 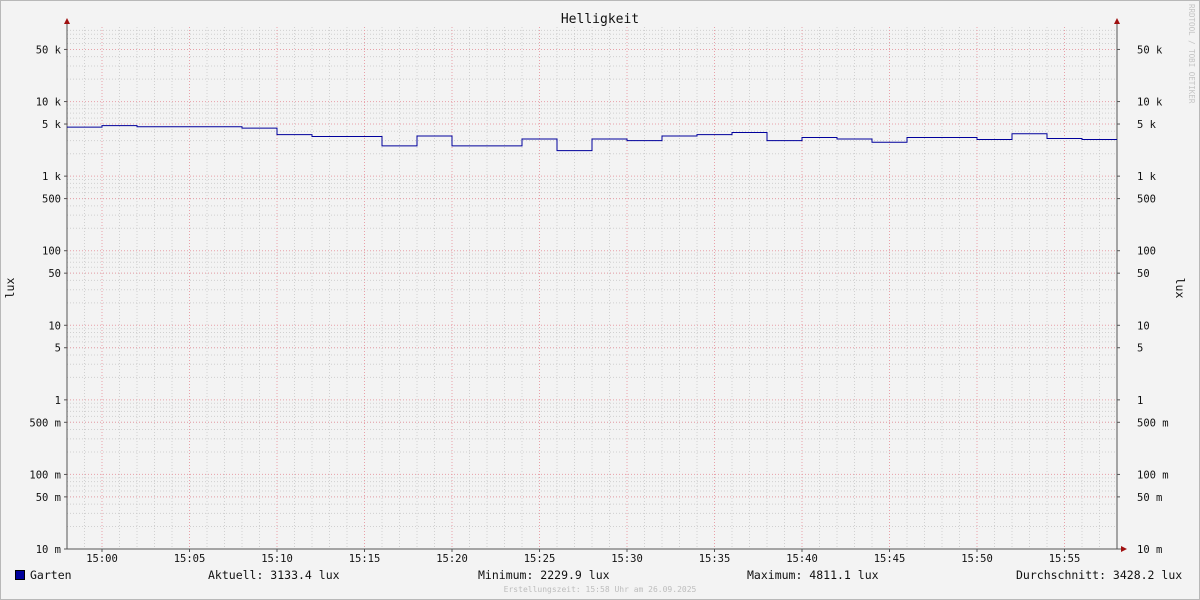 I want to click on legend-average: Durchschnitt: 3428.2 lux, so click(x=1099, y=575).